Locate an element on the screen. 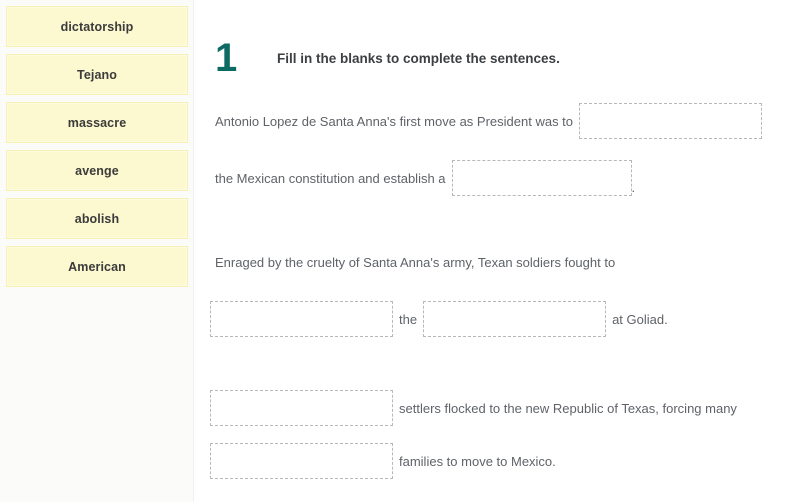  word-tile-label: massacre is located at coordinates (97, 122).